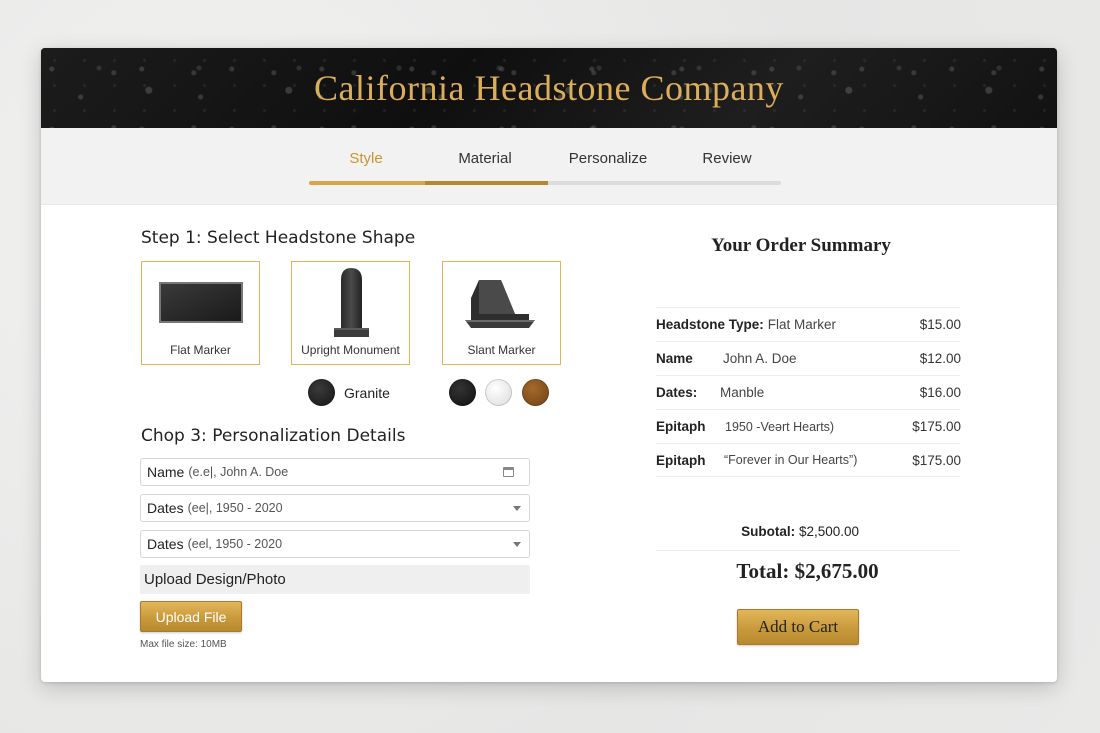 The image size is (1100, 733). I want to click on dates-field-placeholder: (eel, 1950 - 2020, so click(235, 544).